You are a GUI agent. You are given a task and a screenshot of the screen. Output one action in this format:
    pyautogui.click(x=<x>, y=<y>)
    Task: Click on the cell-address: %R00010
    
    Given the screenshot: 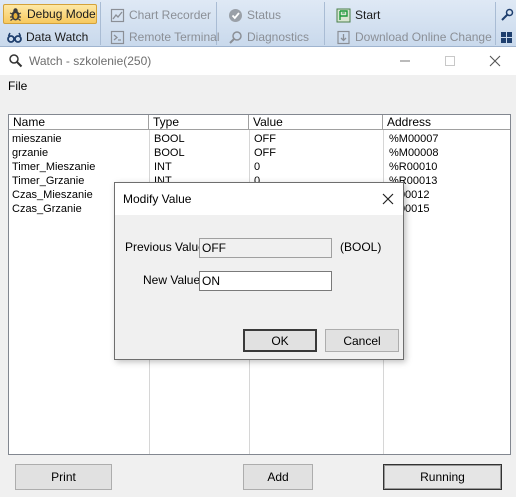 What is the action you would take?
    pyautogui.click(x=413, y=167)
    